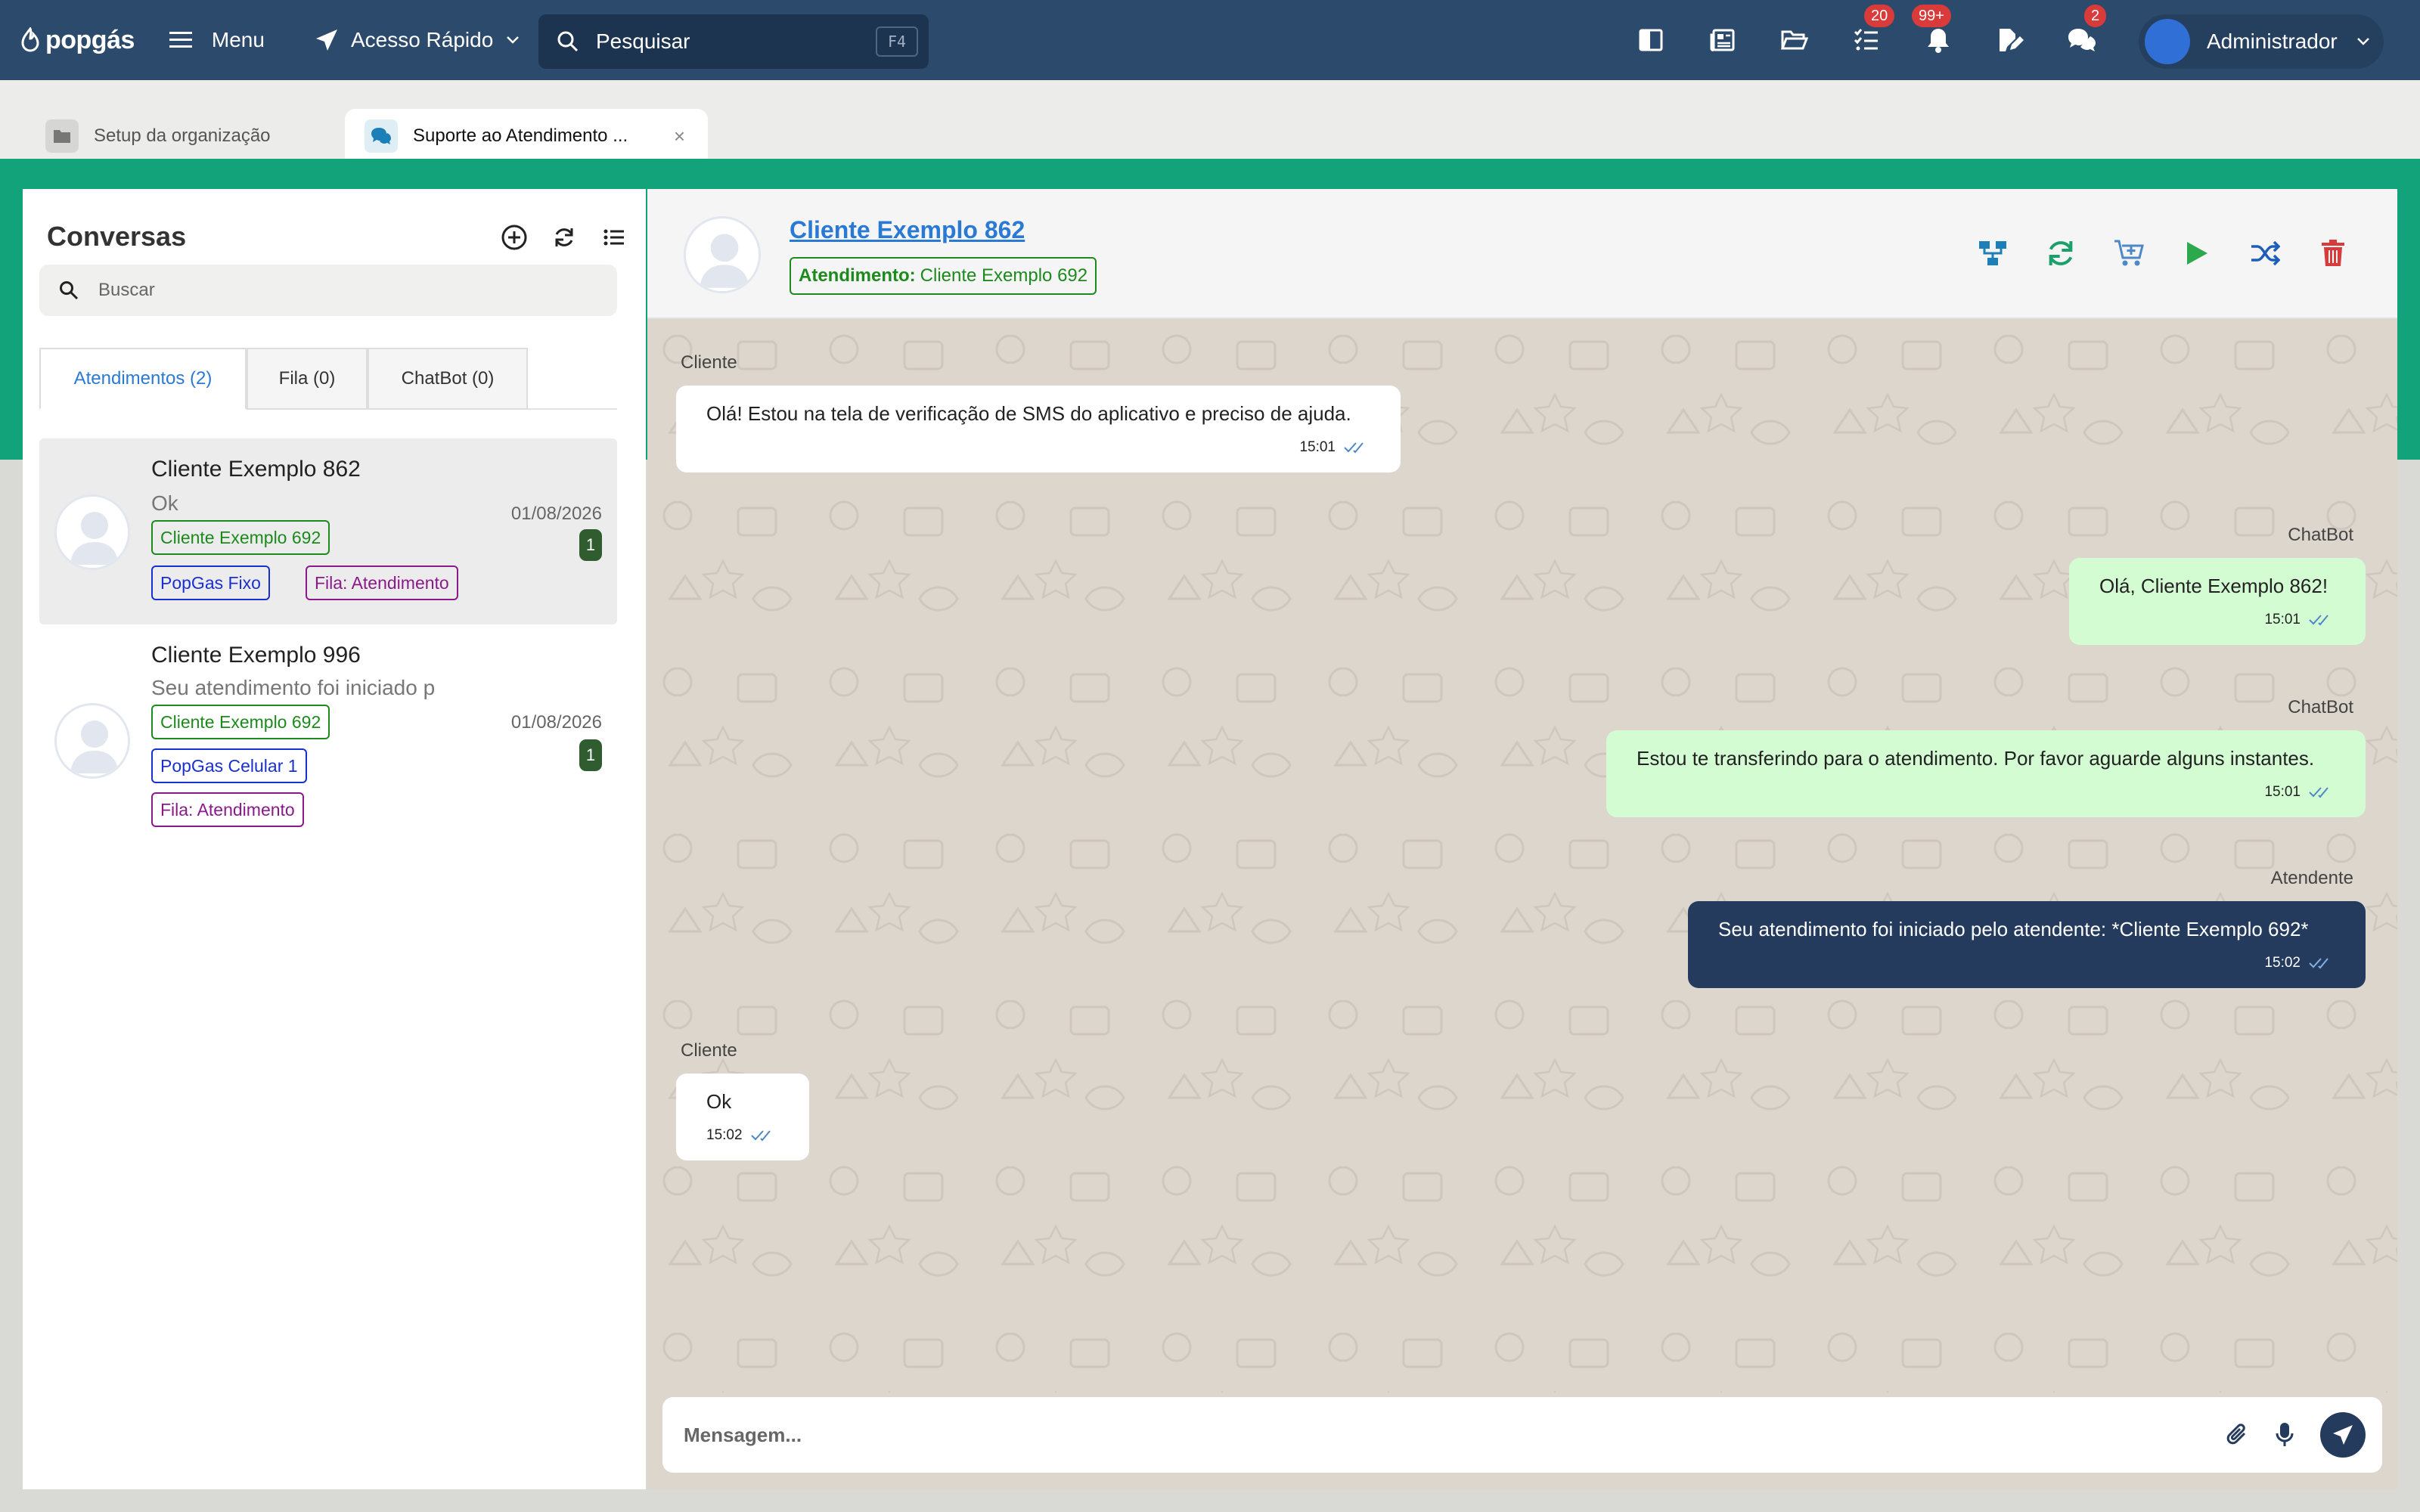 The image size is (2420, 1512). I want to click on tab-label: Setup da organização, so click(182, 135).